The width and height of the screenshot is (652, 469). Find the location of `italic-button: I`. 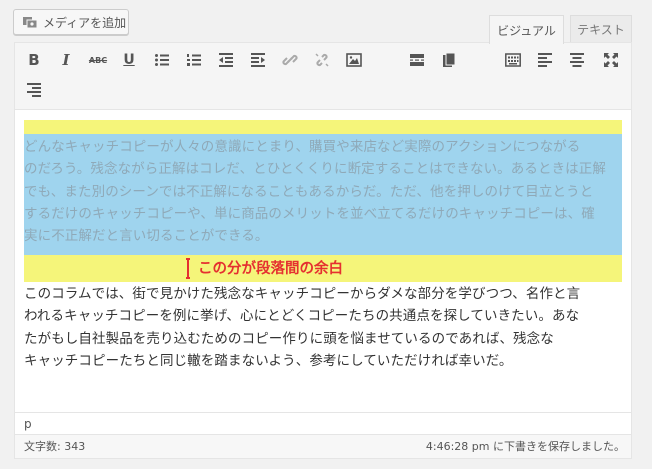

italic-button: I is located at coordinates (66, 60).